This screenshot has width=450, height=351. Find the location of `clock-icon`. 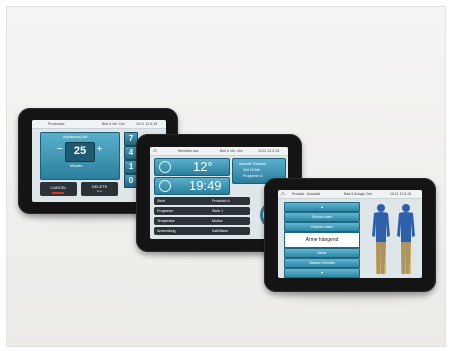

clock-icon is located at coordinates (165, 186).